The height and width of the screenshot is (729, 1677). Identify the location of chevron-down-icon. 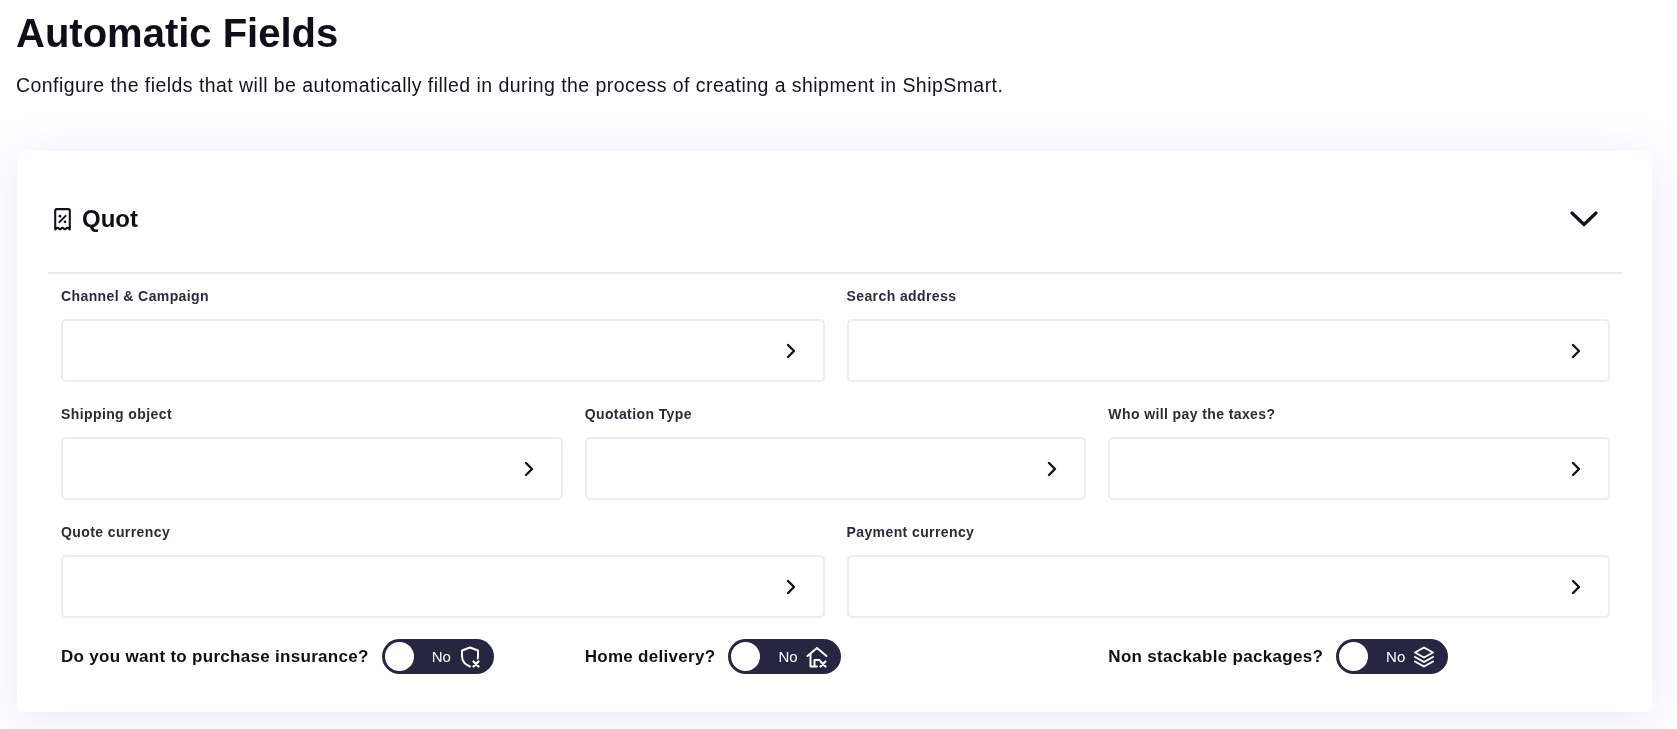
(1584, 219).